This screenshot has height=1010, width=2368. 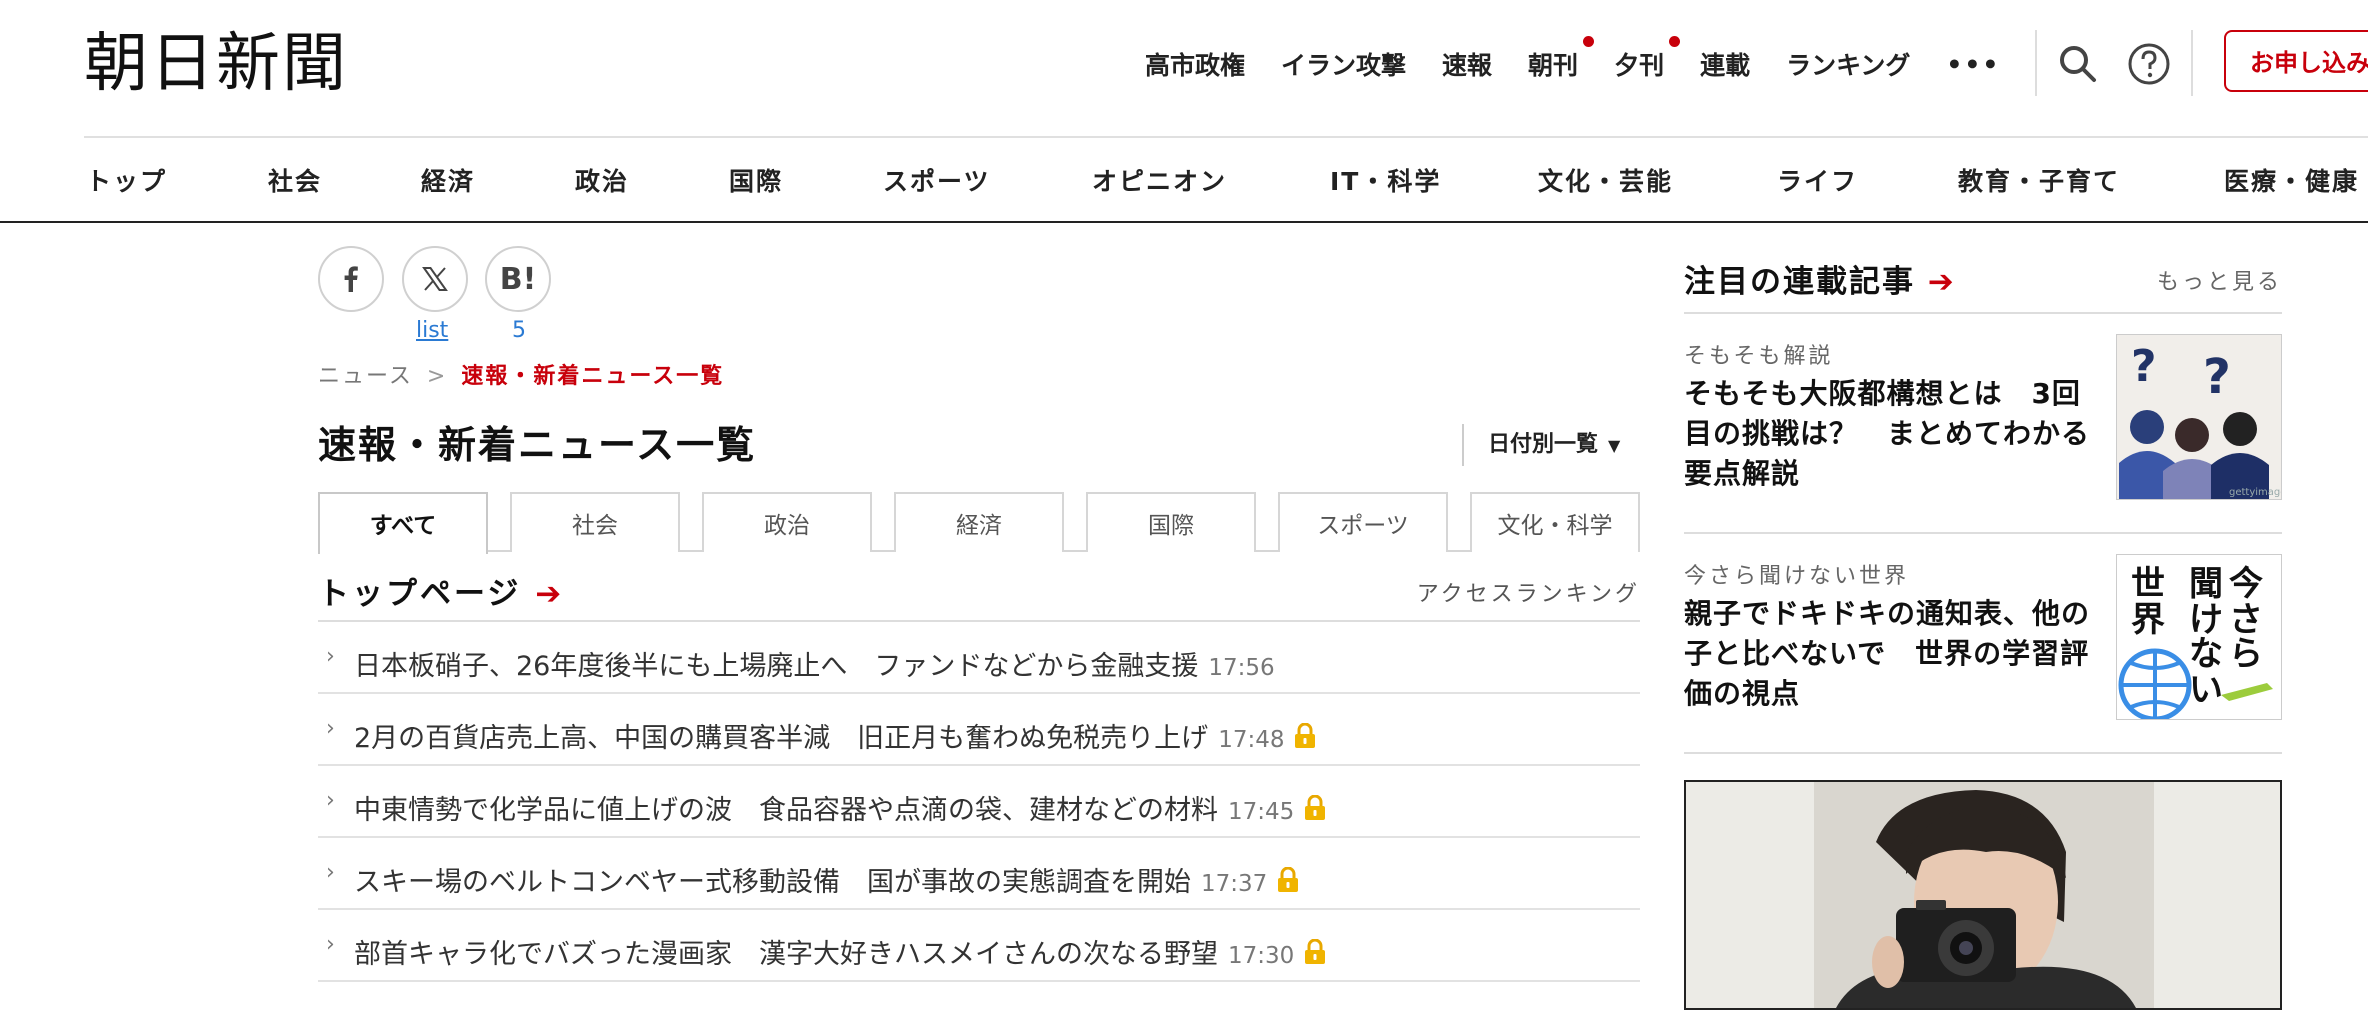 I want to click on date-list-label: 日付別一覧, so click(x=1543, y=444).